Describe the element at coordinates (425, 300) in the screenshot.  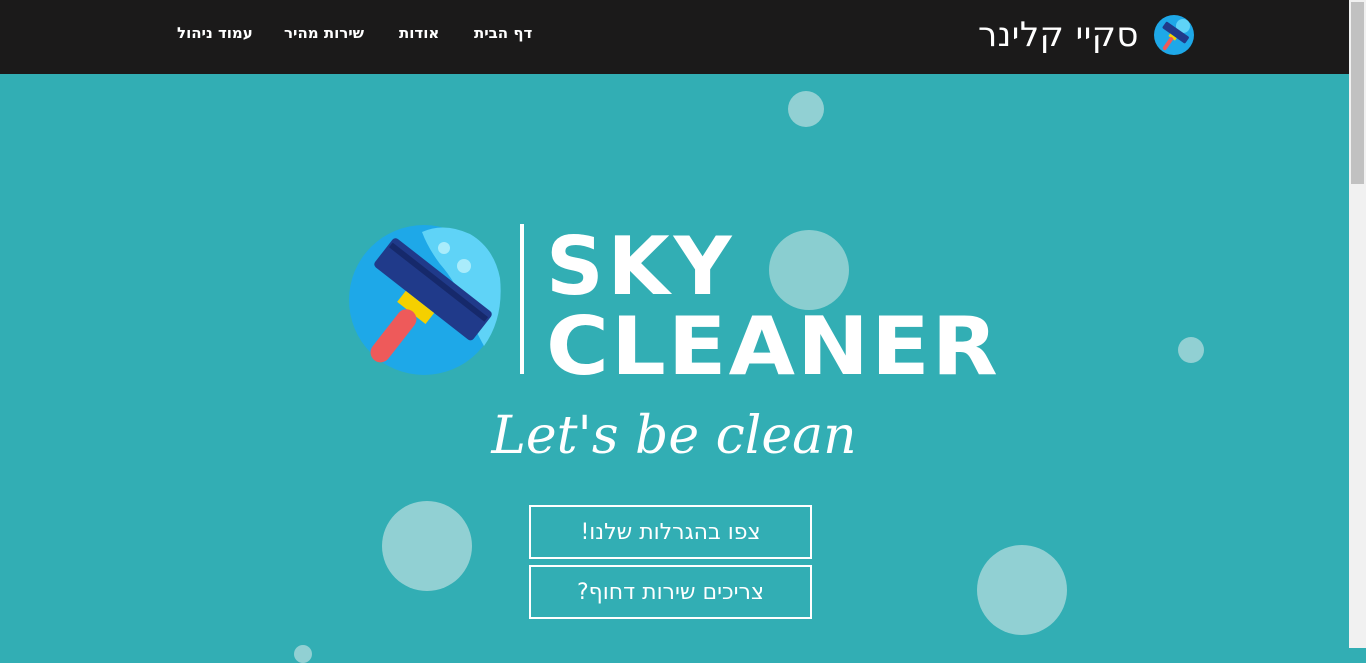
I see `squeegee-icon` at that location.